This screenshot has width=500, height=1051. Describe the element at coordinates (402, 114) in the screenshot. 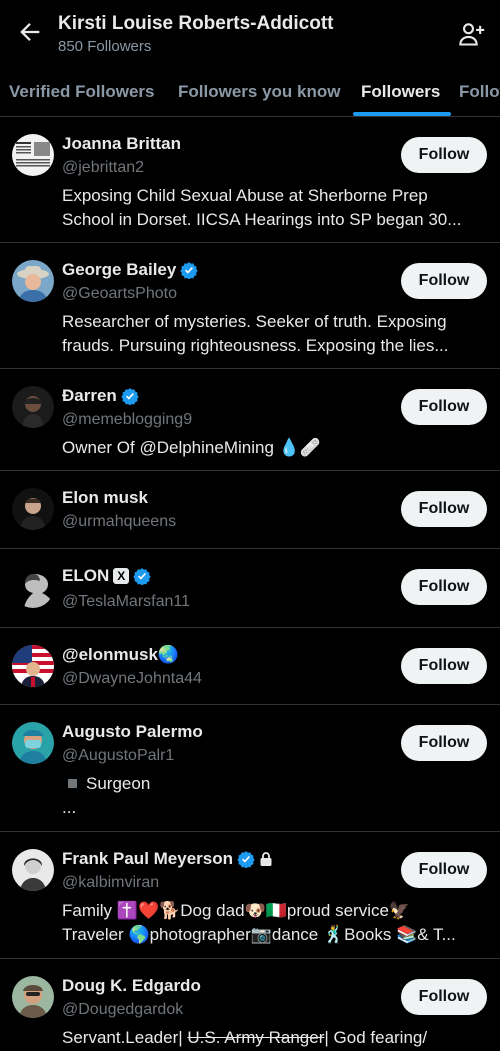

I see `active-tab-indicator` at that location.